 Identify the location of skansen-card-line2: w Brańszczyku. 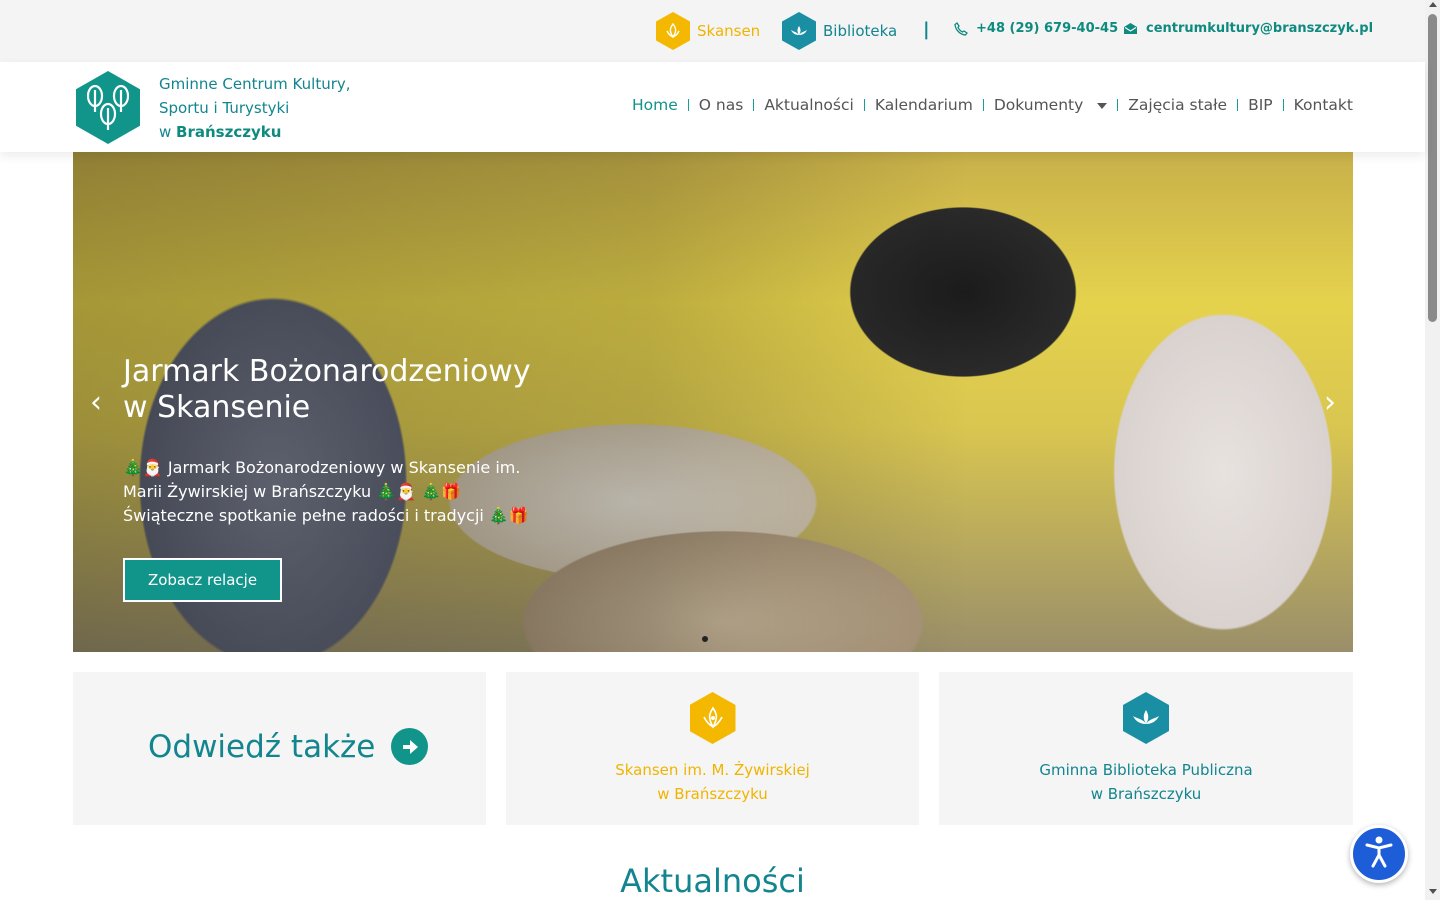
(712, 794).